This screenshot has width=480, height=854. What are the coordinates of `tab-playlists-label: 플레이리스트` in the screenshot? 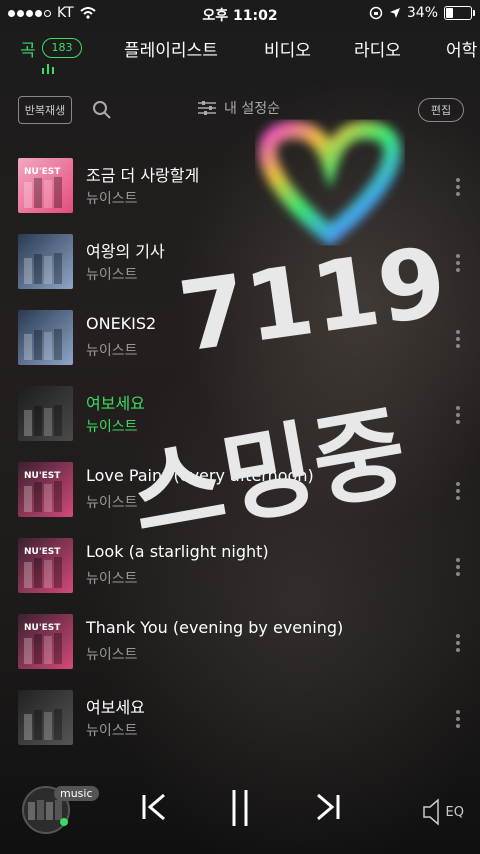 It's located at (171, 51).